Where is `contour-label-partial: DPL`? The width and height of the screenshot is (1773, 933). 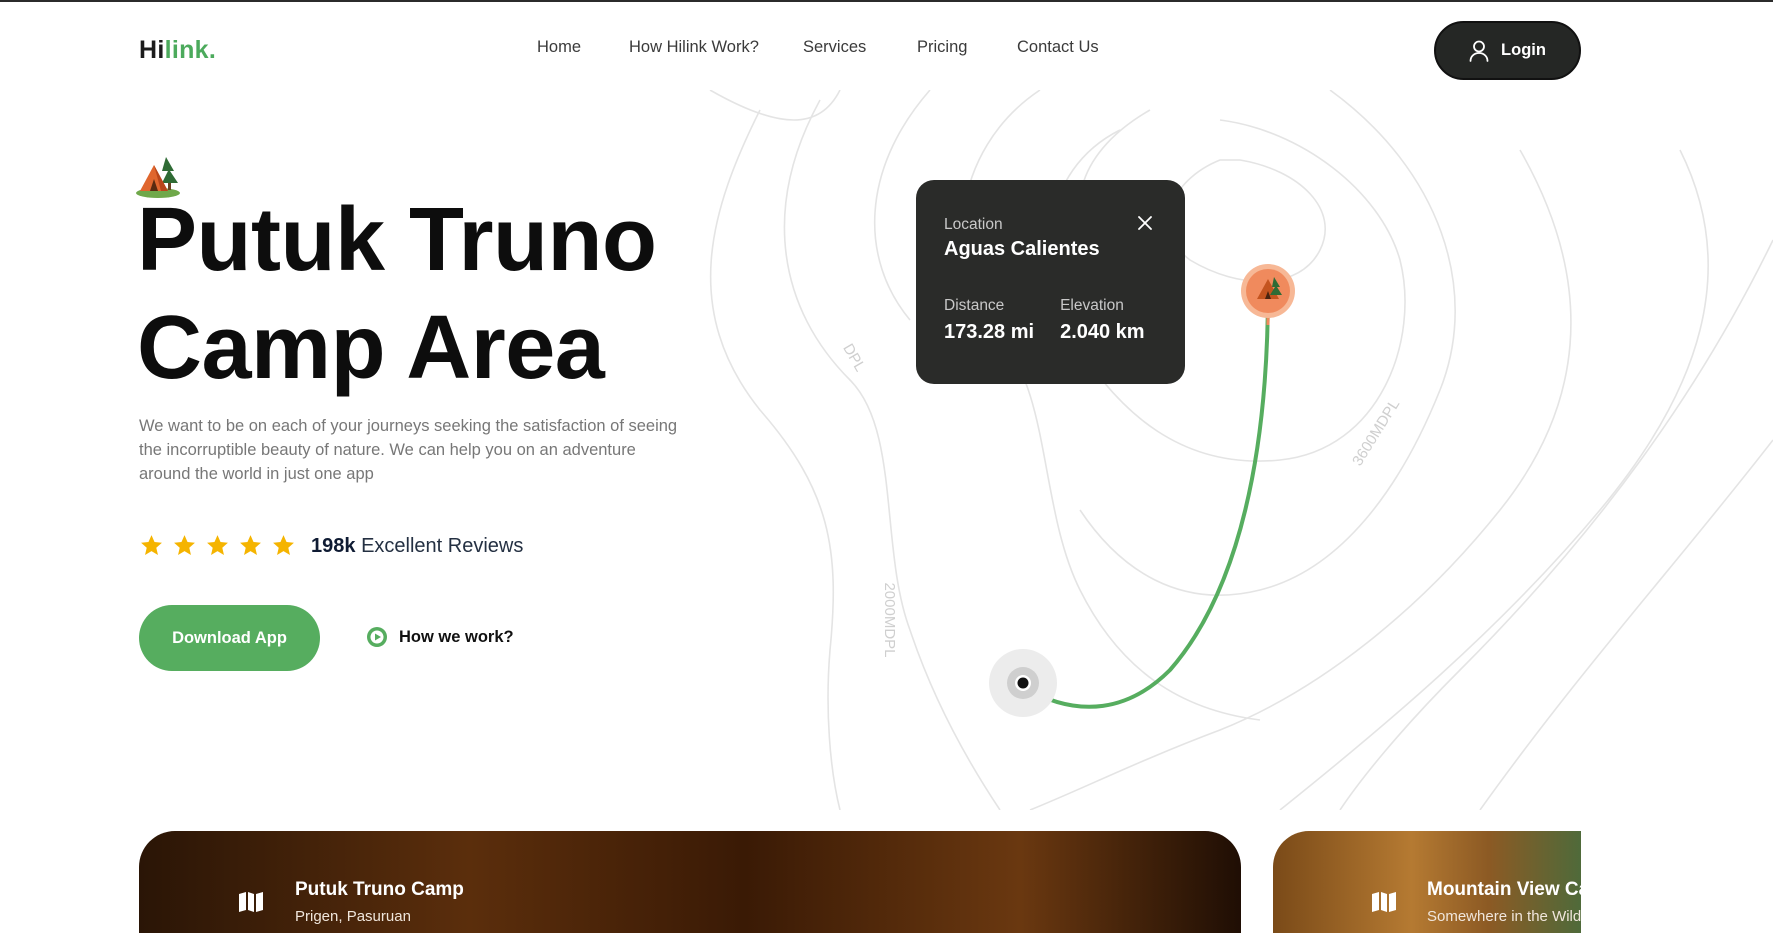
contour-label-partial: DPL is located at coordinates (853, 358).